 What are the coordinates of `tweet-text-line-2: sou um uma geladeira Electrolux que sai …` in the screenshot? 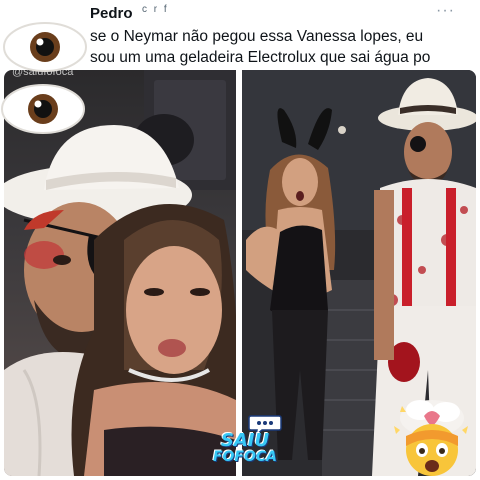 It's located at (260, 57).